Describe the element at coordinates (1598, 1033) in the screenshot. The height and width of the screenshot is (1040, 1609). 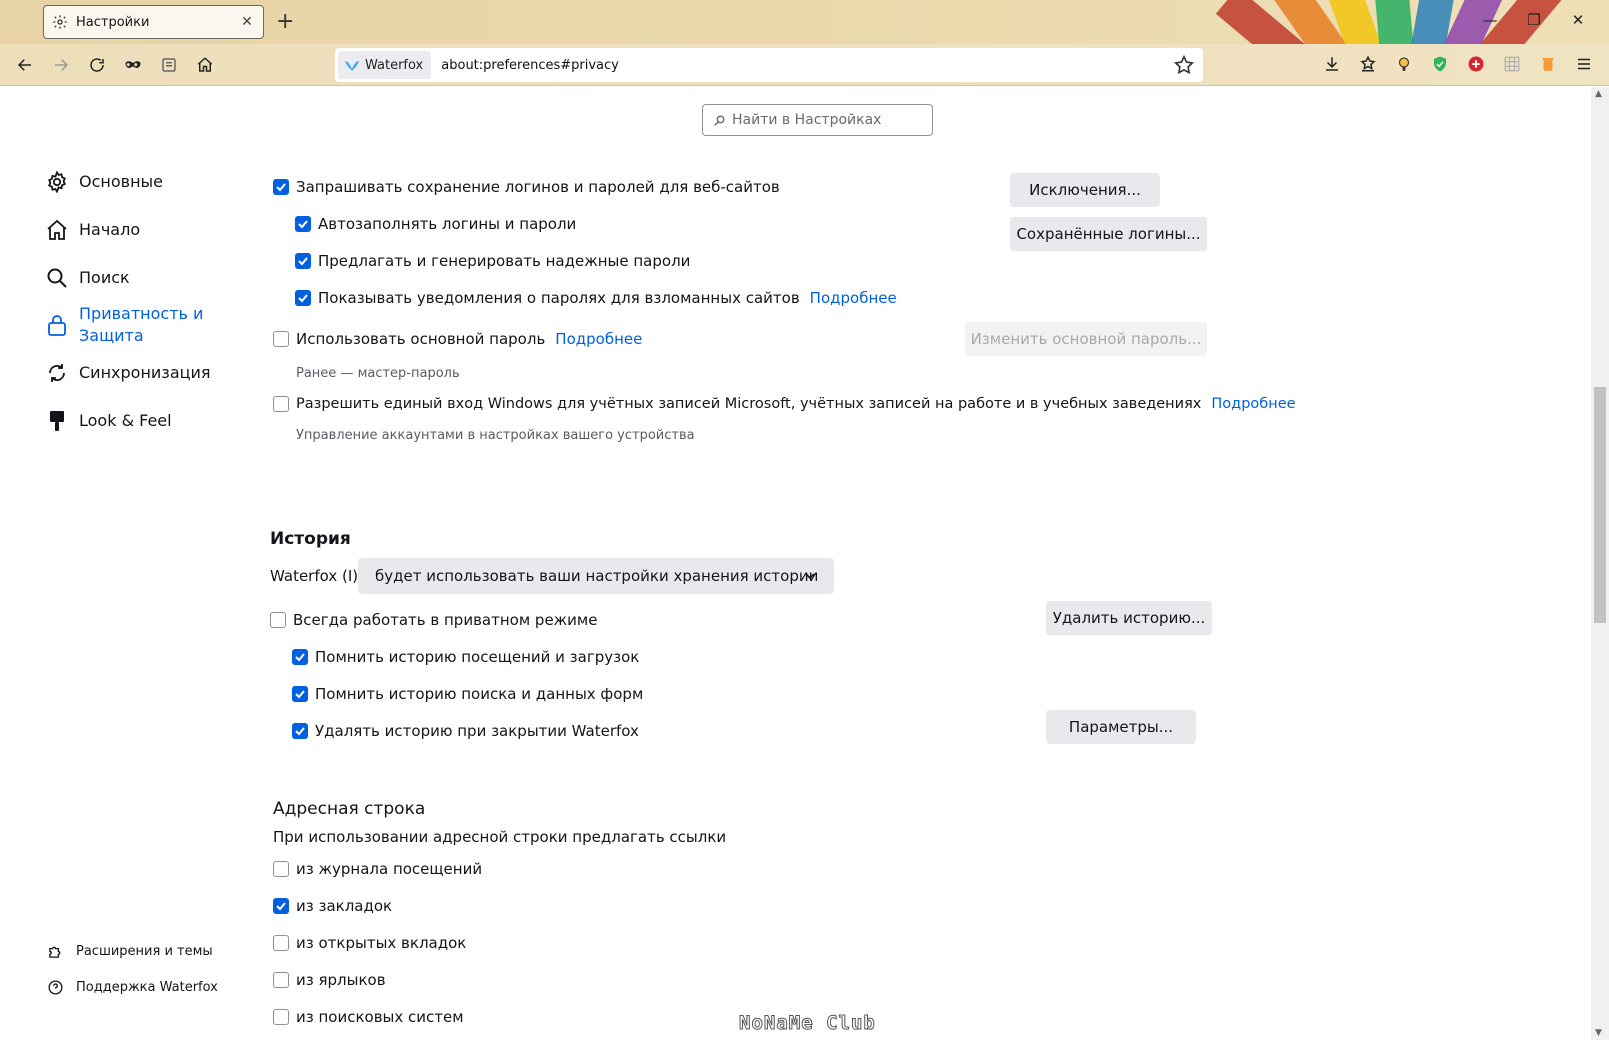
I see `scroll-down-icon: ▼` at that location.